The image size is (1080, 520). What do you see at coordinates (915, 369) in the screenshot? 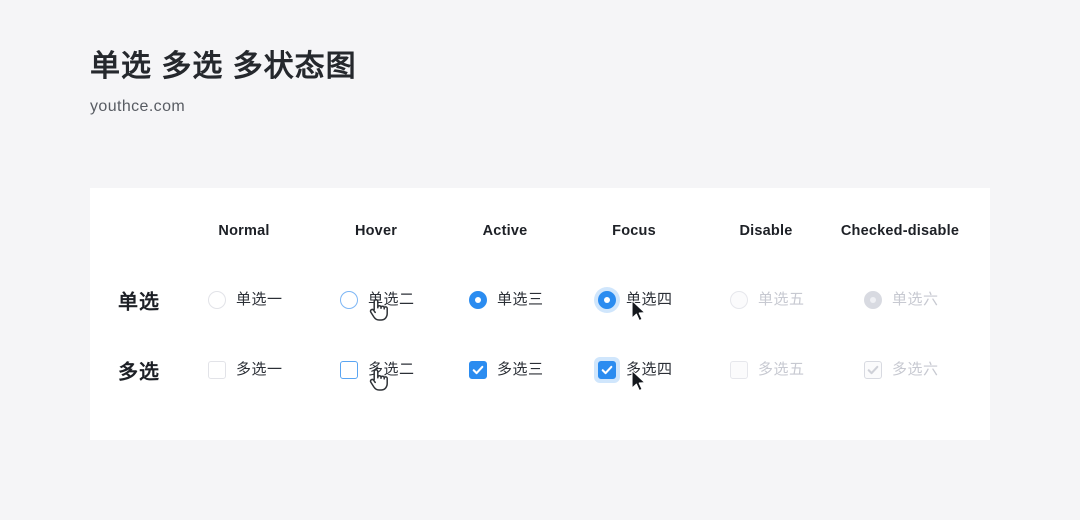
I see `checkbox-label-checked-disable: 多选六` at bounding box center [915, 369].